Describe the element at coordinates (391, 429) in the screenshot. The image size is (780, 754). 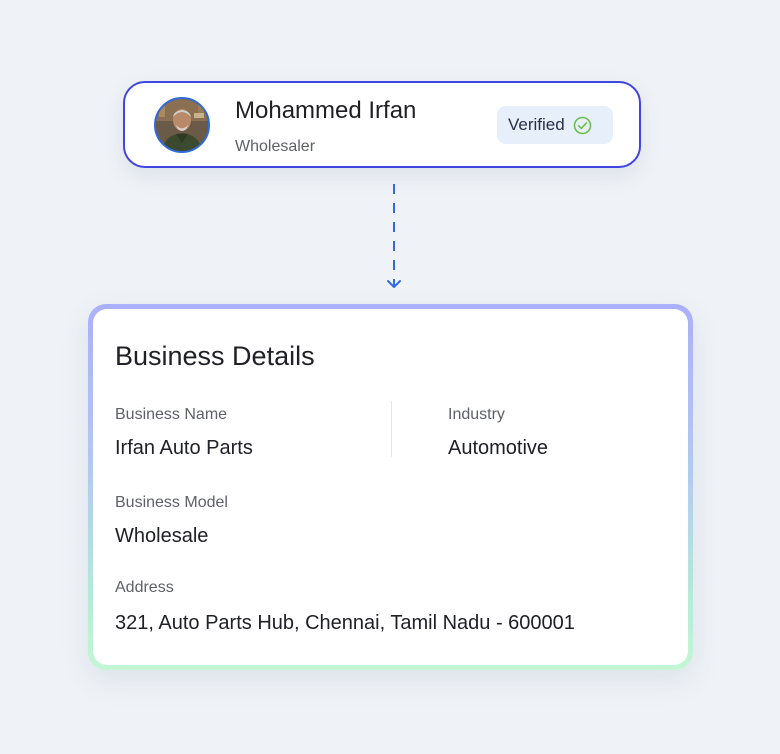
I see `column-divider` at that location.